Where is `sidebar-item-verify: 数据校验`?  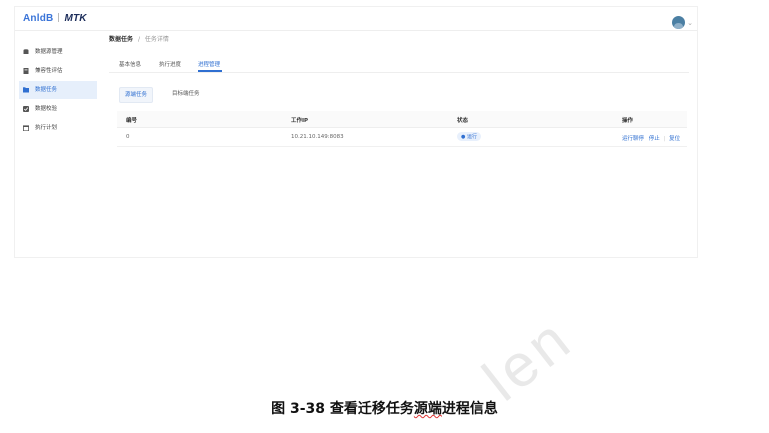 sidebar-item-verify: 数据校验 is located at coordinates (58, 109).